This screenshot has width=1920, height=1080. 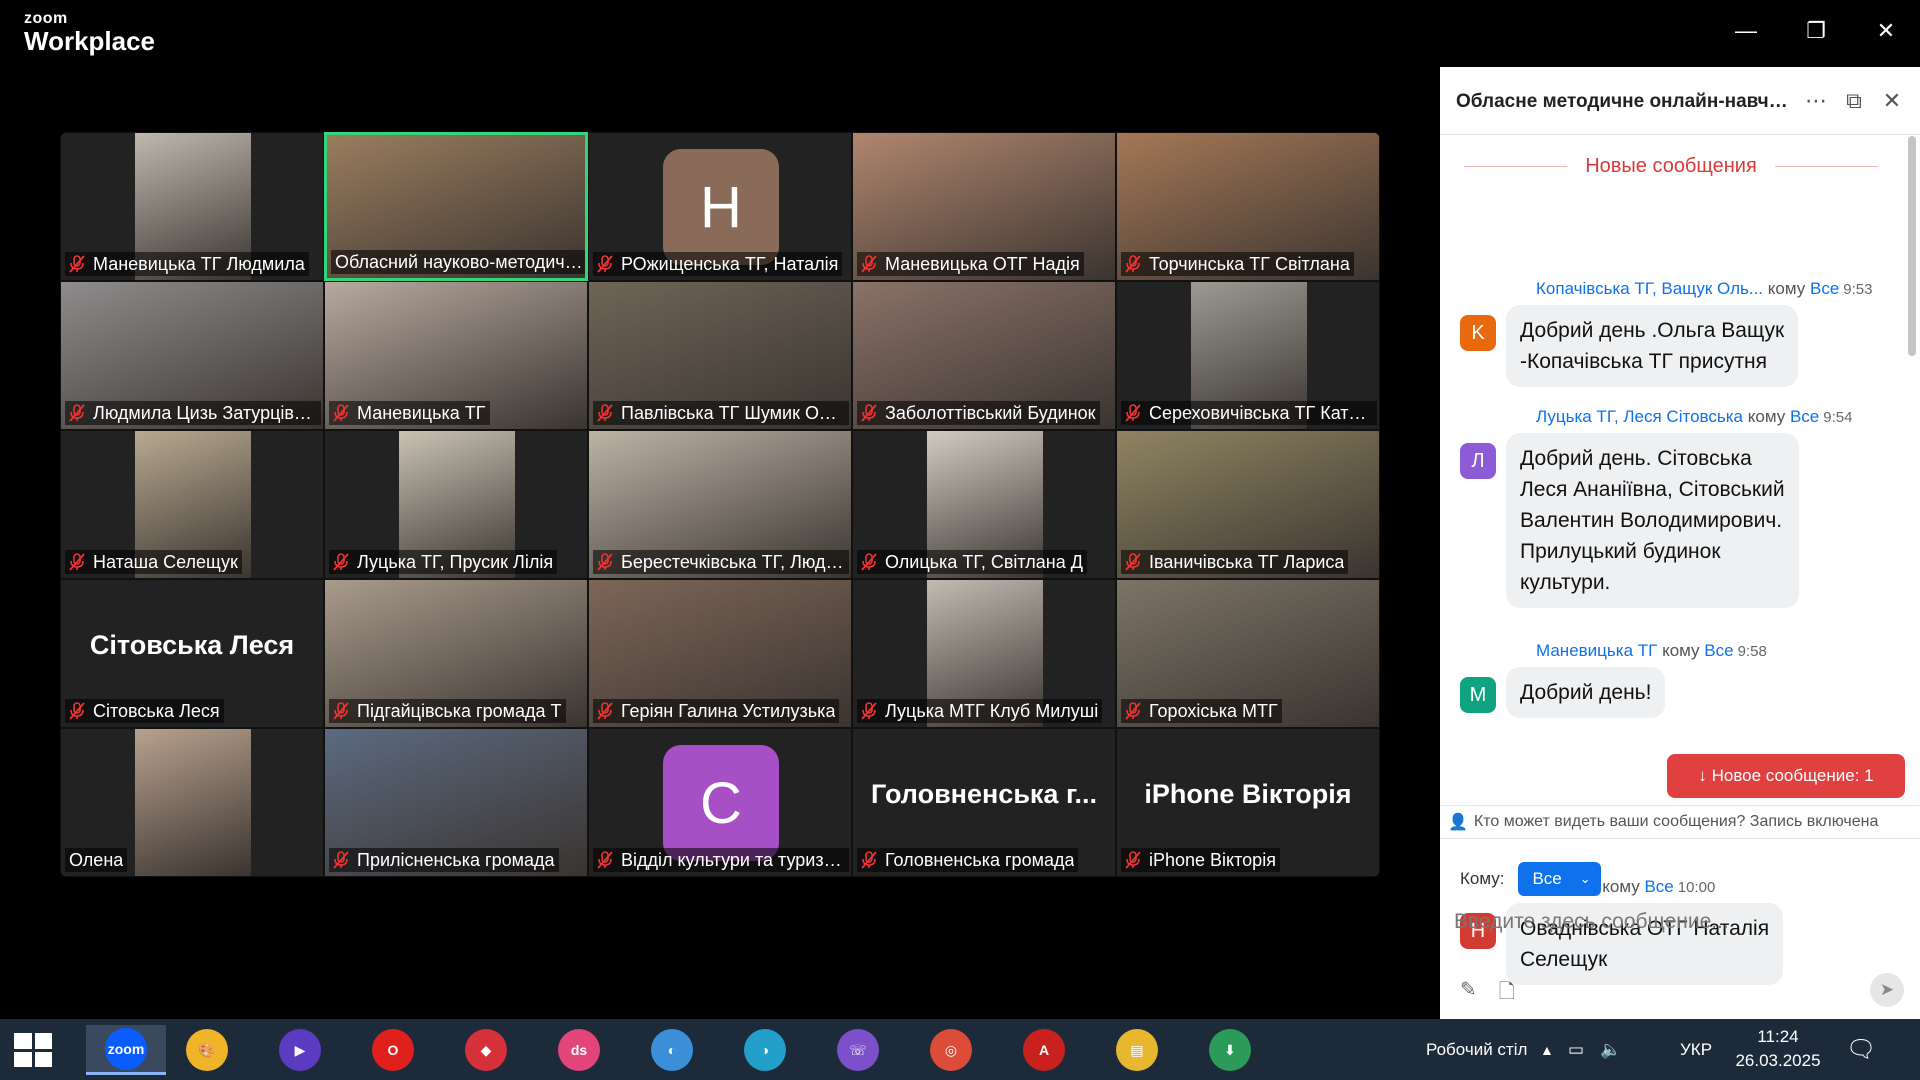 I want to click on taskbar-app: ◑, so click(x=765, y=1050).